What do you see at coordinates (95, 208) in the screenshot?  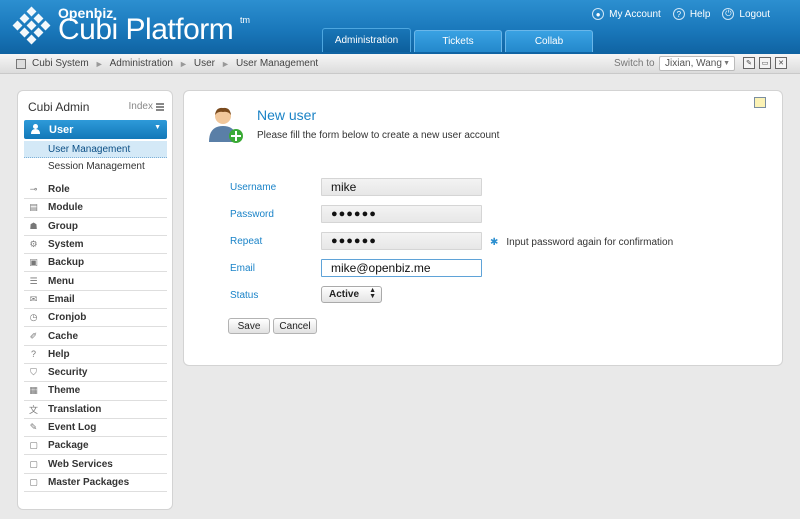 I see `sidebar-item-module: ▤ Module` at bounding box center [95, 208].